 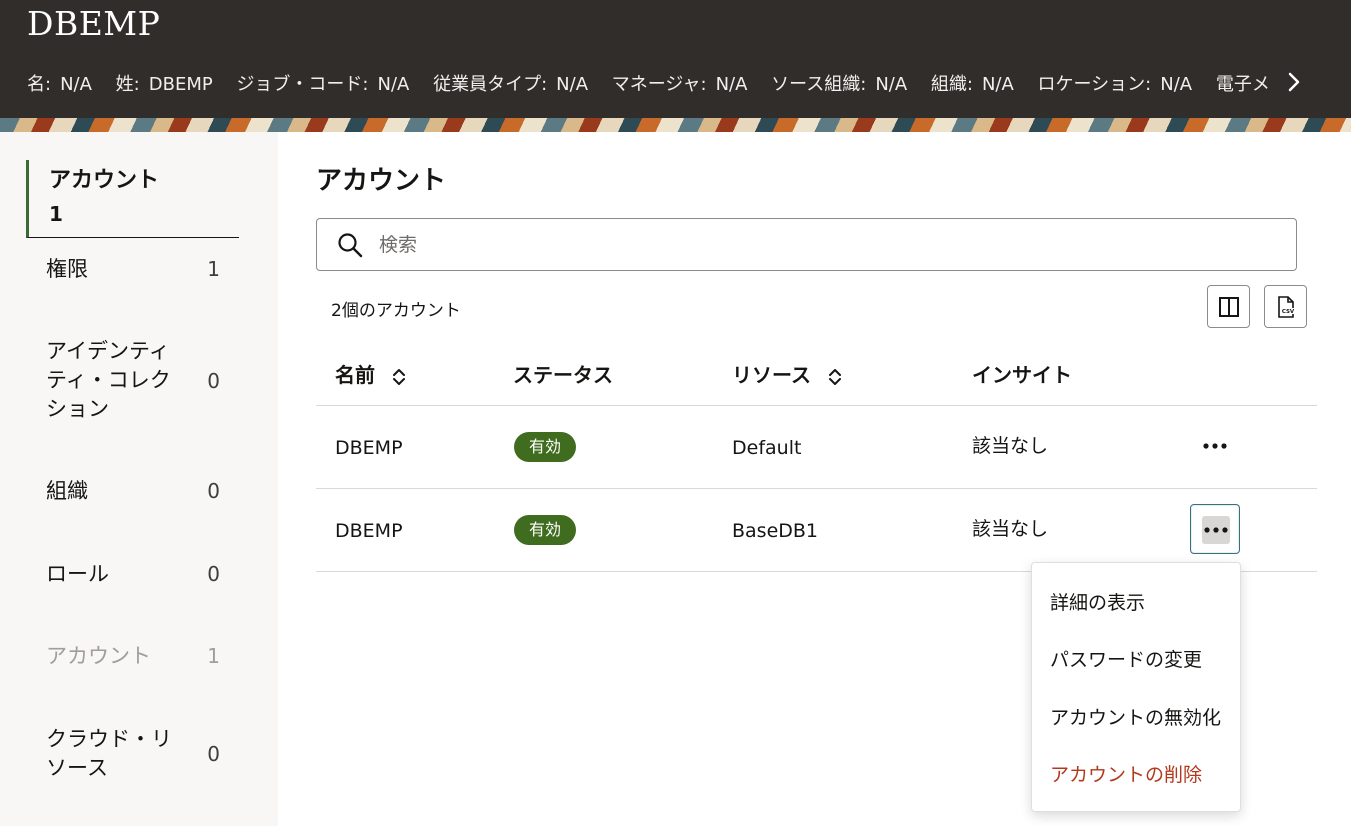 I want to click on cell-resource: BaseDB1, so click(x=775, y=531).